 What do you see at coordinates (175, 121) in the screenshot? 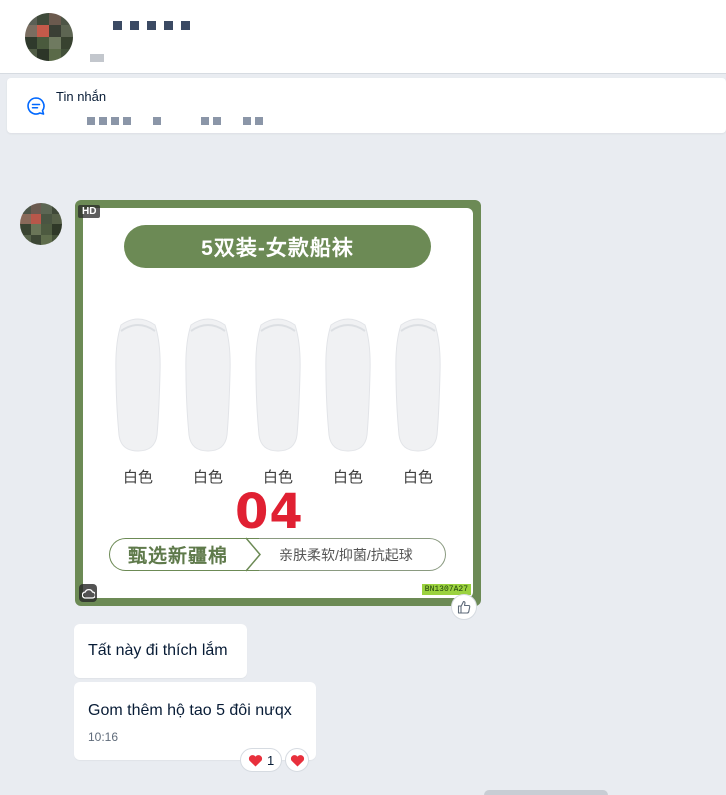
I see `pinned-preview-redacted` at bounding box center [175, 121].